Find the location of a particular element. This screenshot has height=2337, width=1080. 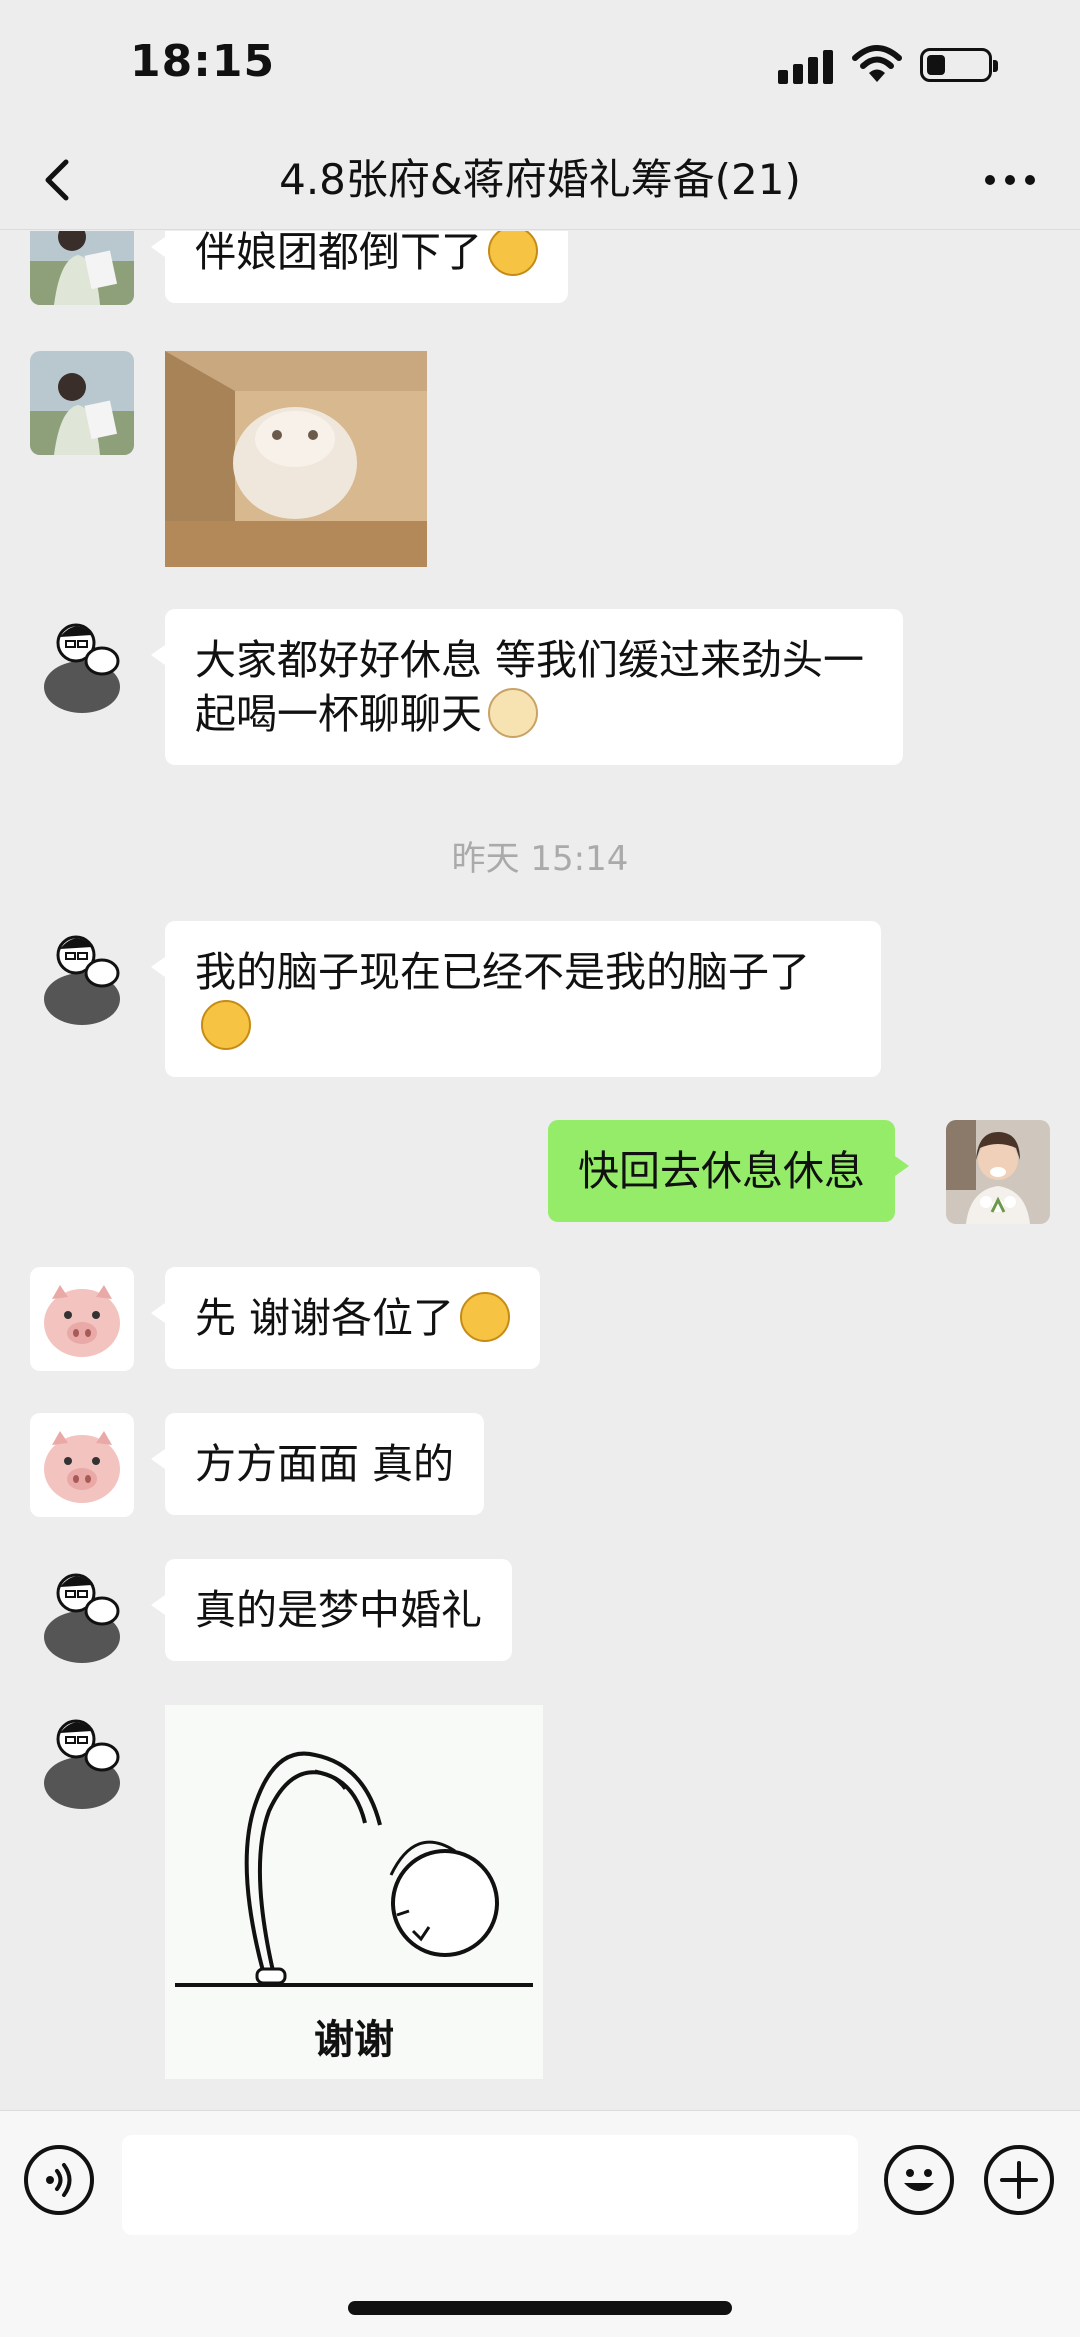

cellular-signal-icon is located at coordinates (807, 66).